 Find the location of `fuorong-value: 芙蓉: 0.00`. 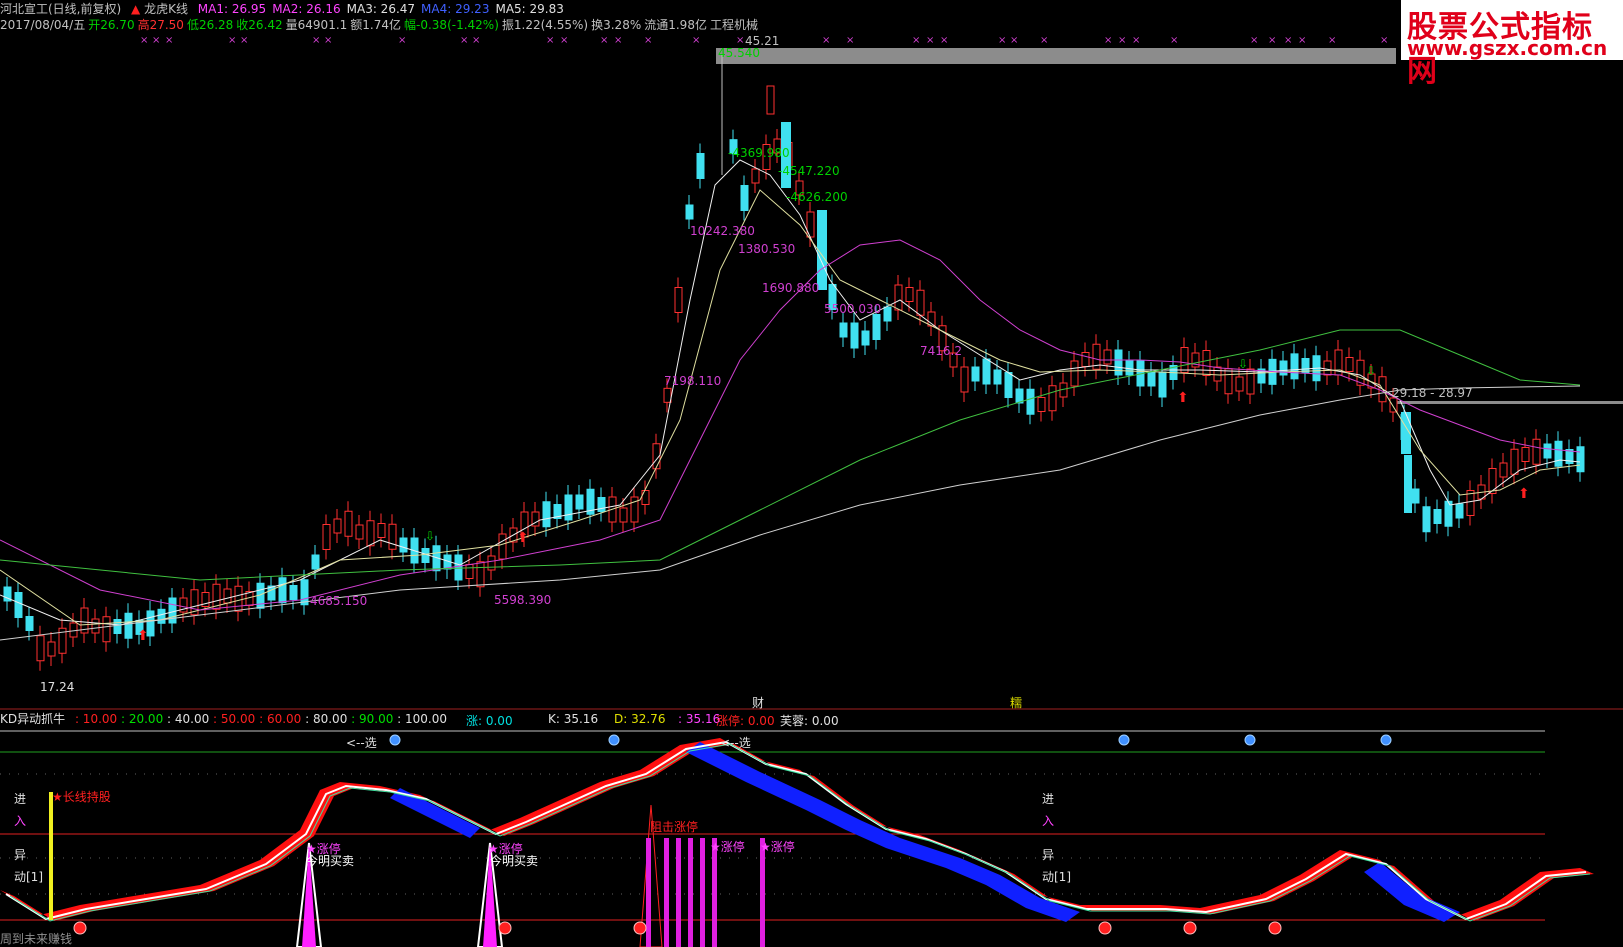

fuorong-value: 芙蓉: 0.00 is located at coordinates (809, 721).